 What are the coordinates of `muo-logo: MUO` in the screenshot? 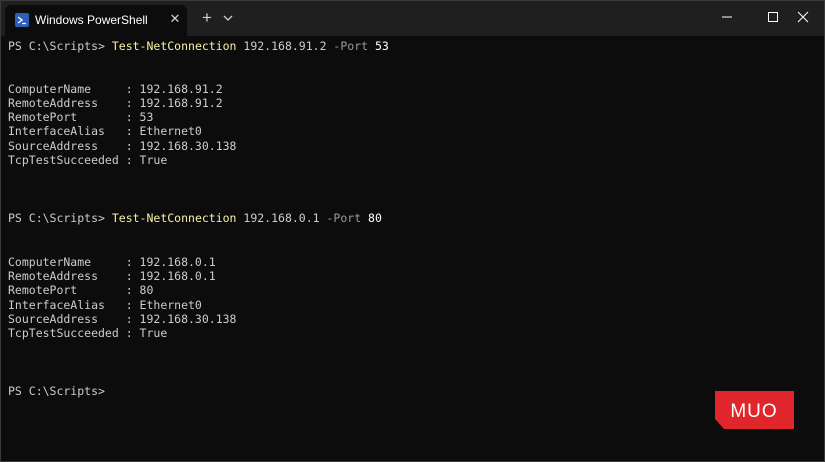 It's located at (754, 410).